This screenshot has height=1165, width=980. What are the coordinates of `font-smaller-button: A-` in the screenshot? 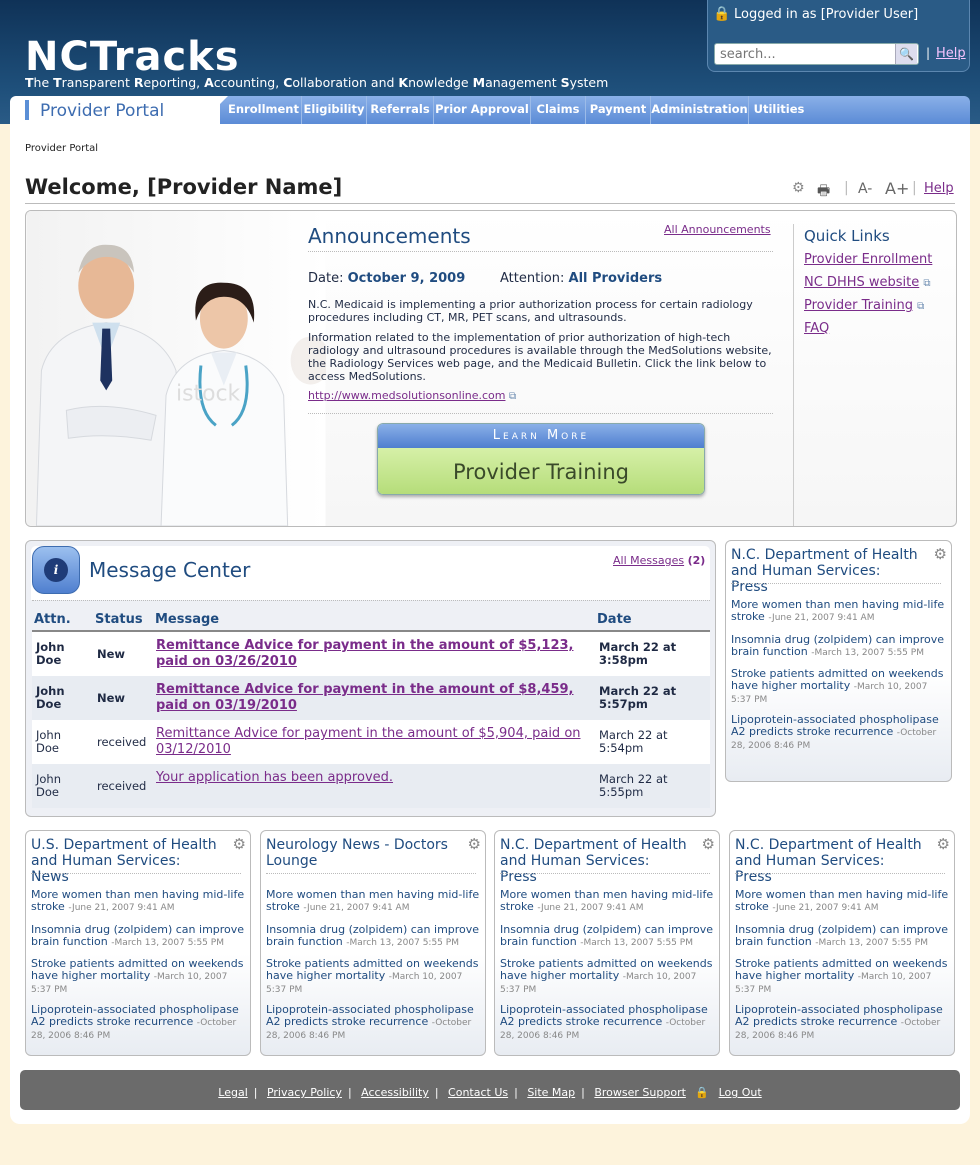 It's located at (865, 189).